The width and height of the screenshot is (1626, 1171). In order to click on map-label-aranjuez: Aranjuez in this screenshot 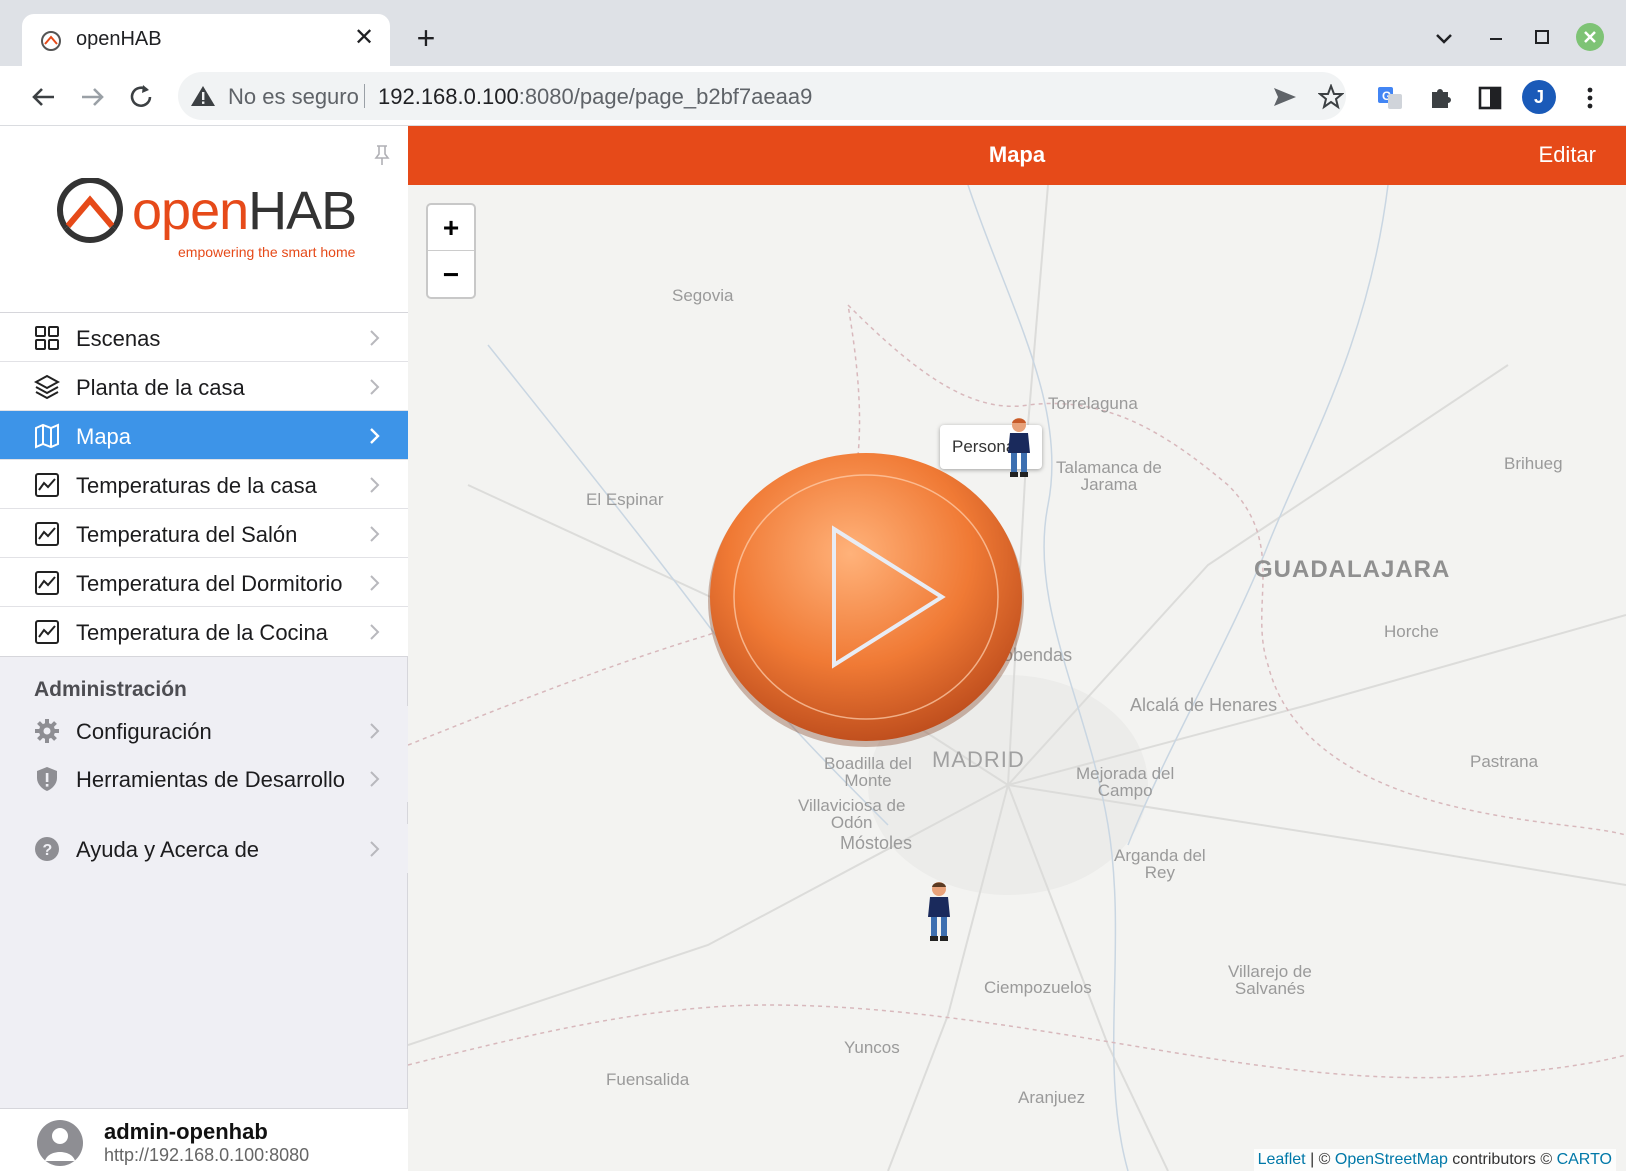, I will do `click(1052, 1097)`.